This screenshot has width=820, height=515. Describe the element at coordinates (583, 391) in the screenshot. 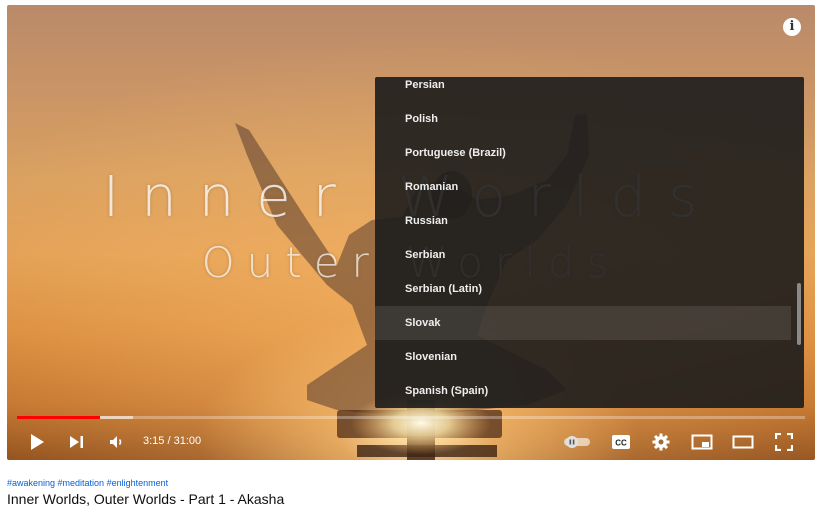

I see `menu-item-spanish-spain: Spanish (Spain)` at that location.